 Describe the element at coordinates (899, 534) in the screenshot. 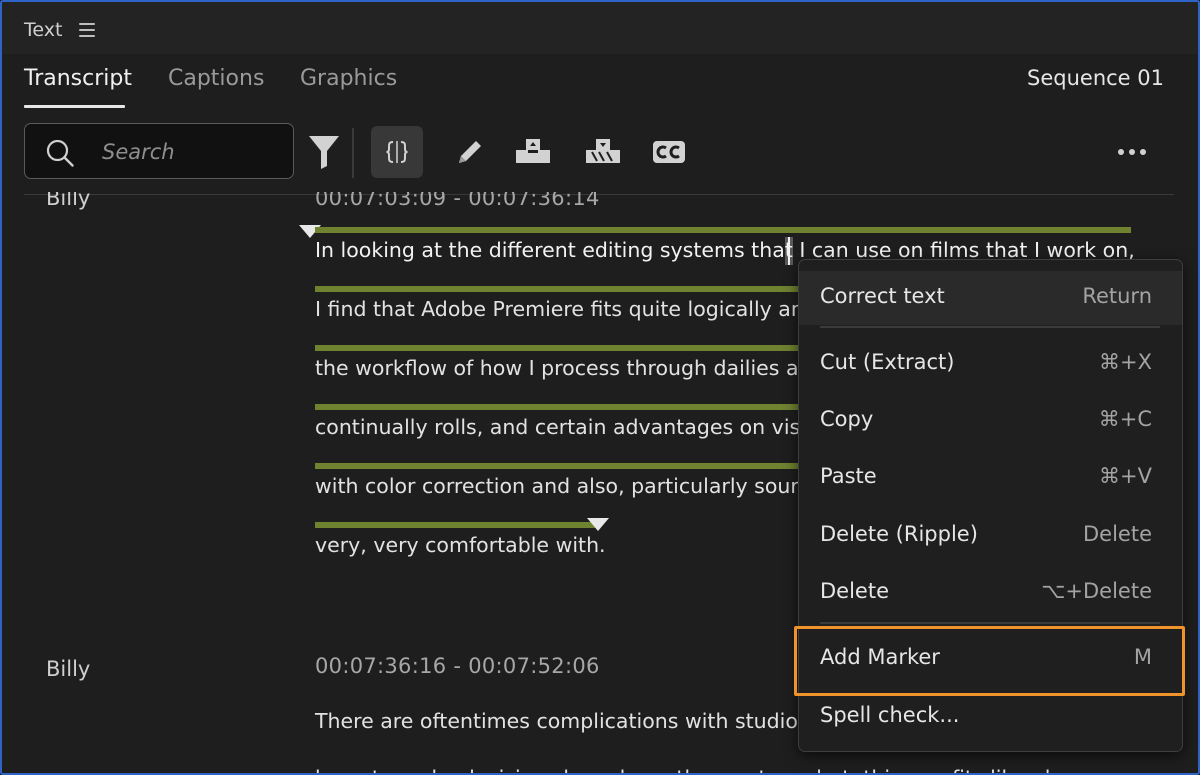

I see `menu-item-label: Delete (Ripple)` at that location.